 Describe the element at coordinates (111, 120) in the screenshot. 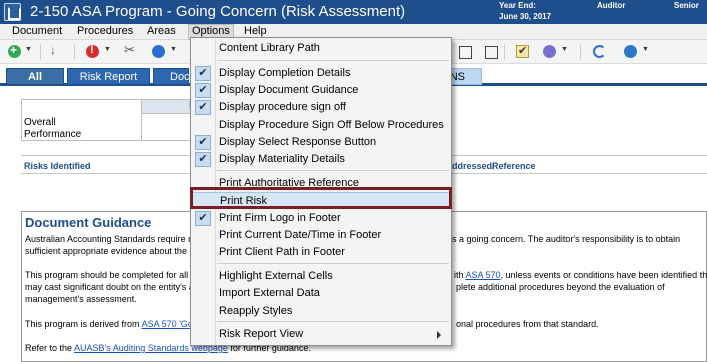

I see `performance-table: P Overall Performance` at that location.